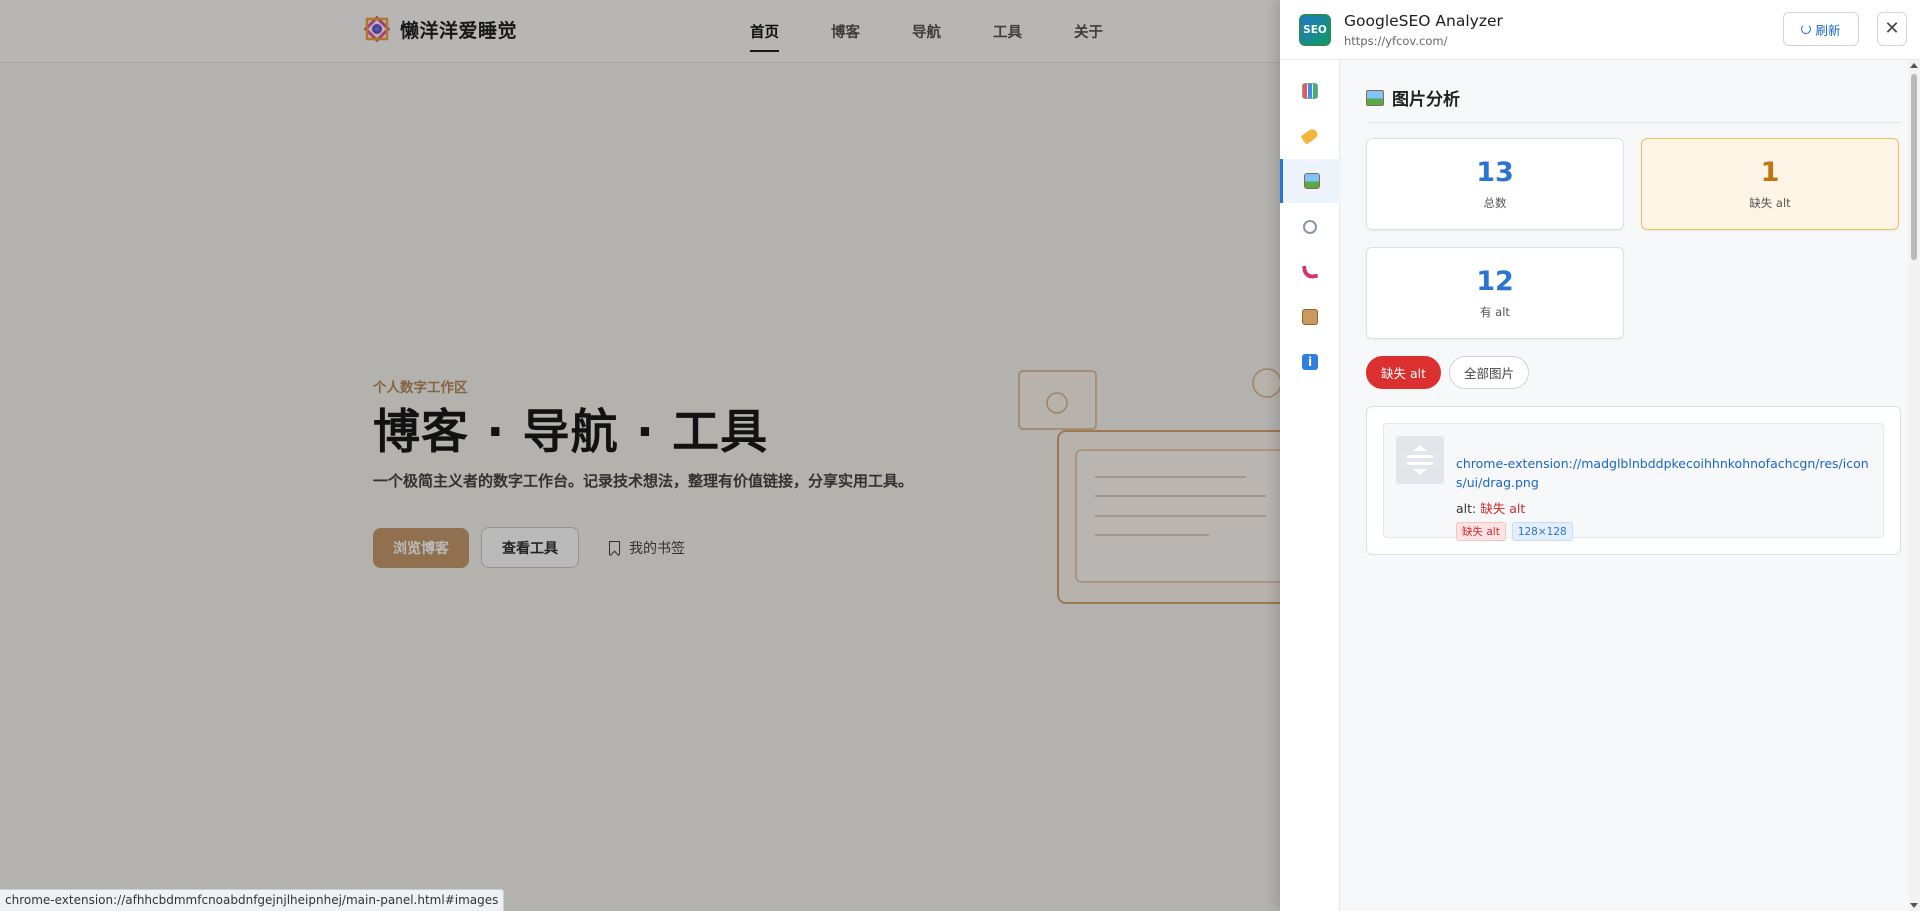  Describe the element at coordinates (1423, 21) in the screenshot. I see `panel-title: GoogleSEO Analyzer` at that location.